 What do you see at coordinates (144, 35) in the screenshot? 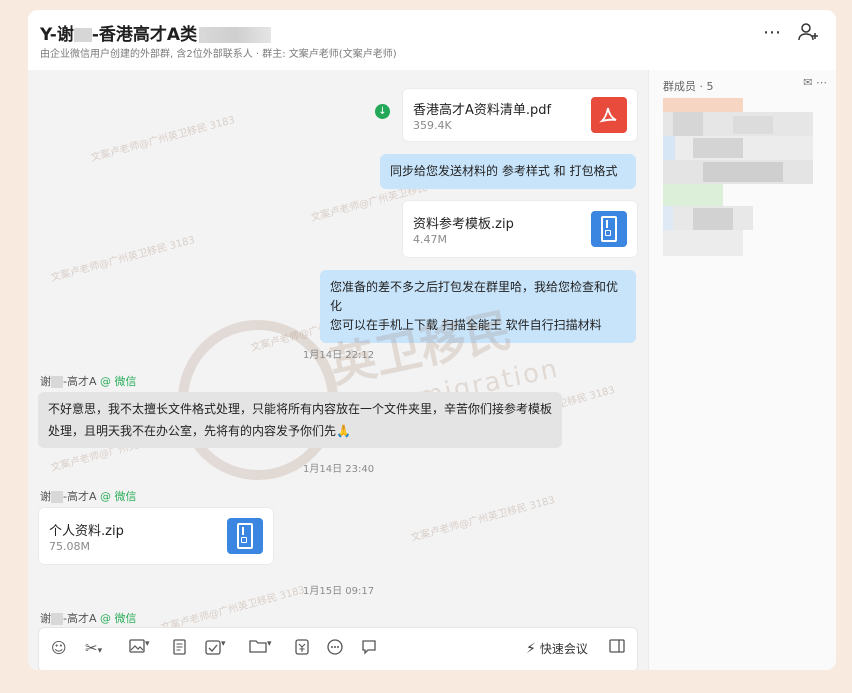
I see `title-main: -香港高才A类` at bounding box center [144, 35].